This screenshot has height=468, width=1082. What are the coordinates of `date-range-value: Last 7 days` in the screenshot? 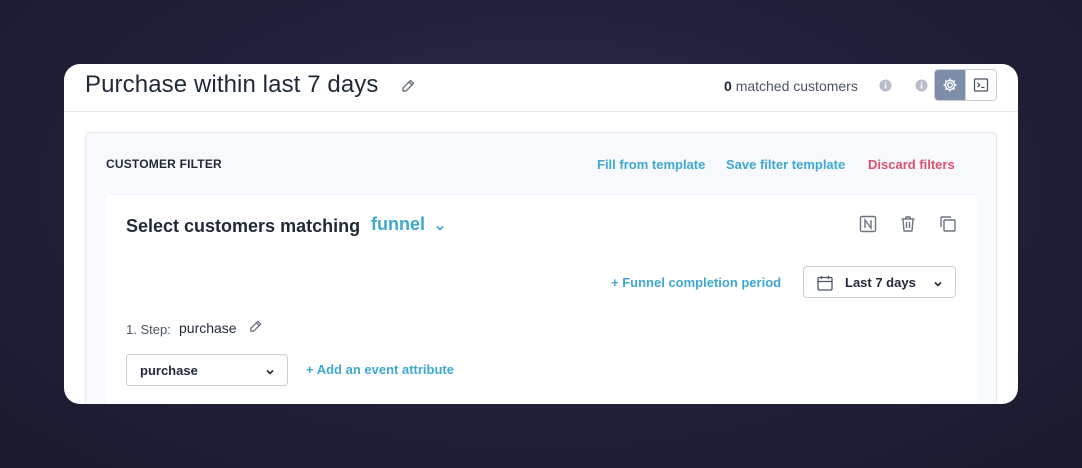 It's located at (880, 282).